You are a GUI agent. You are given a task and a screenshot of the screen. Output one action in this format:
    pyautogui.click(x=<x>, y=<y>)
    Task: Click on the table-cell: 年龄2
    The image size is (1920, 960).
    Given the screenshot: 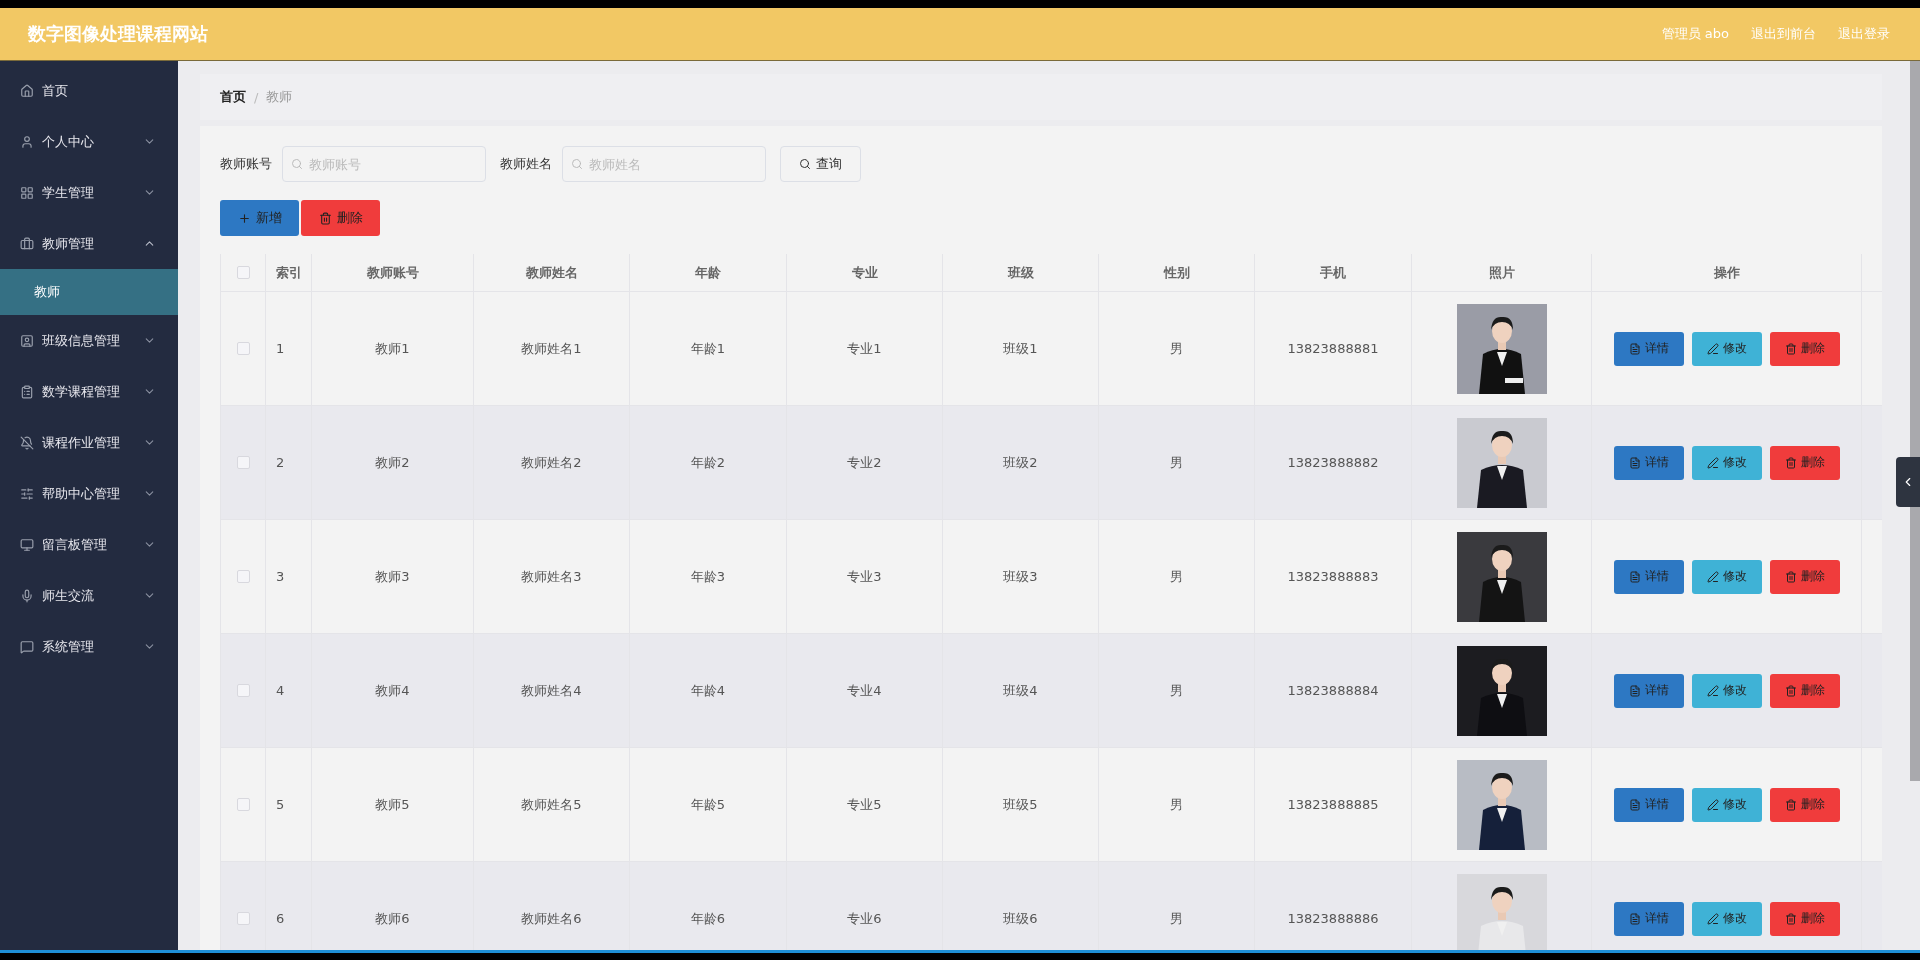 What is the action you would take?
    pyautogui.click(x=708, y=462)
    